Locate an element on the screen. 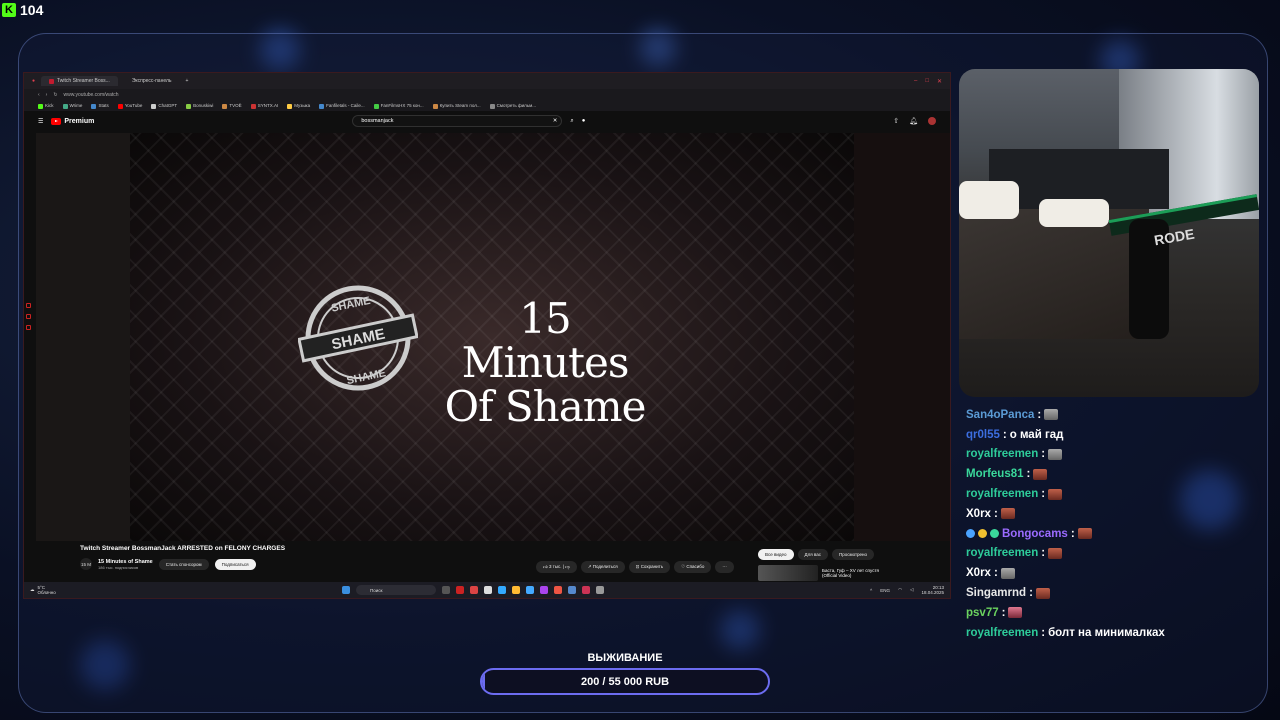 This screenshot has width=1280, height=720. youtube-logo: Premium is located at coordinates (72, 121).